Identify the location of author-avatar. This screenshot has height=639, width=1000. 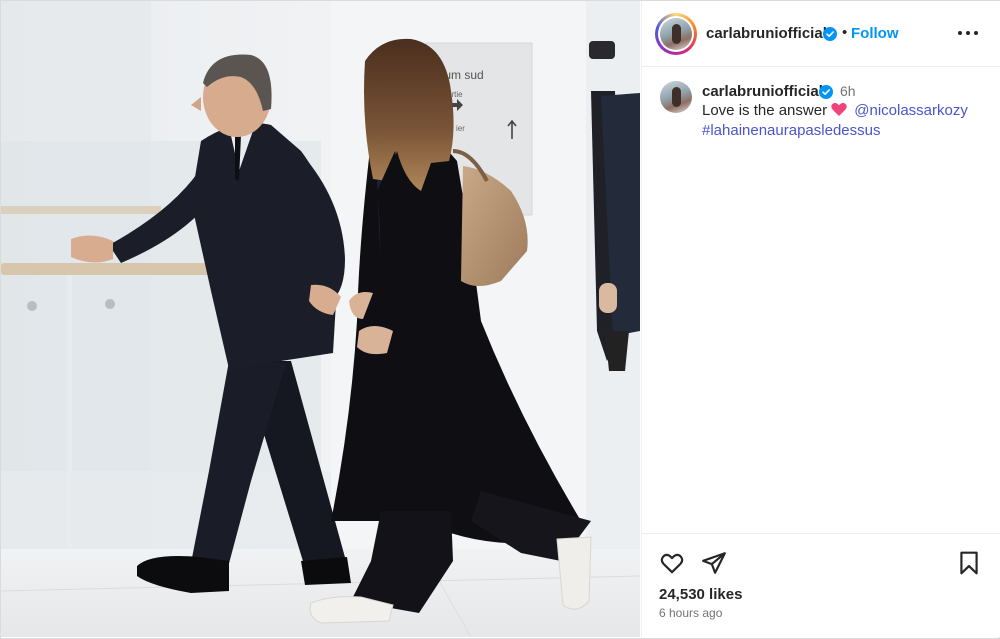
(676, 34).